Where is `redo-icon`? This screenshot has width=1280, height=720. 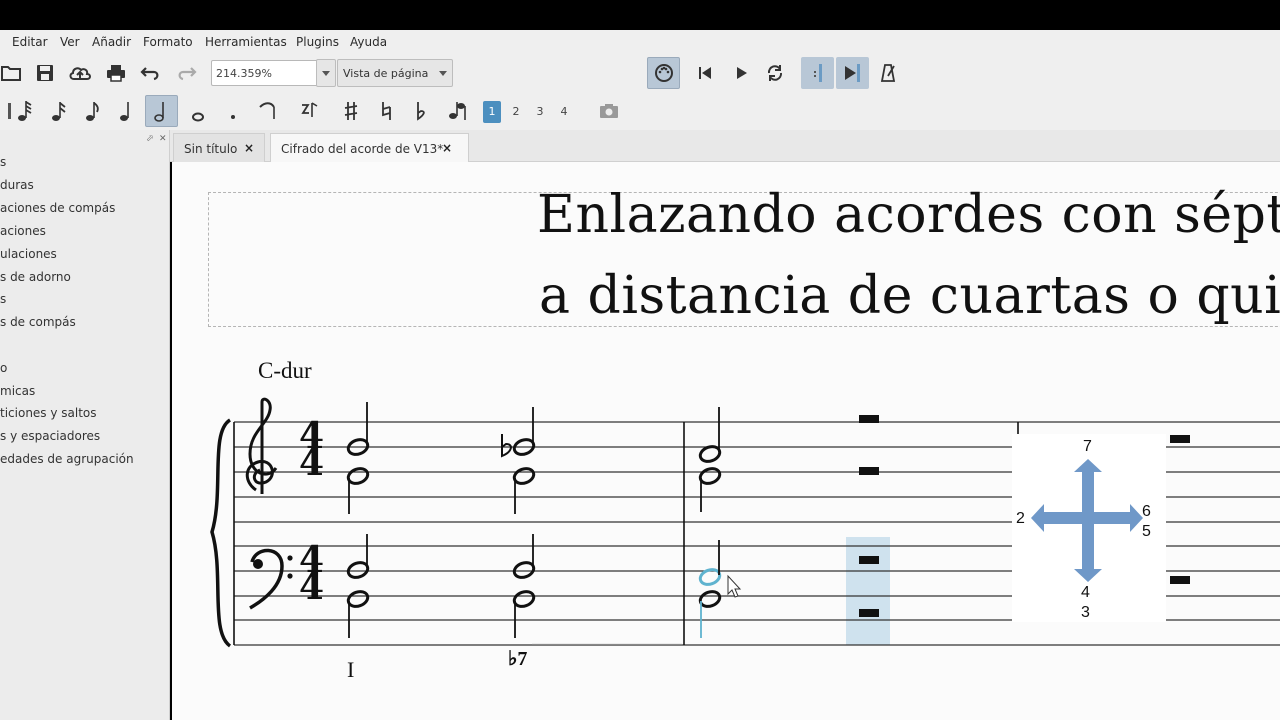
redo-icon is located at coordinates (186, 73).